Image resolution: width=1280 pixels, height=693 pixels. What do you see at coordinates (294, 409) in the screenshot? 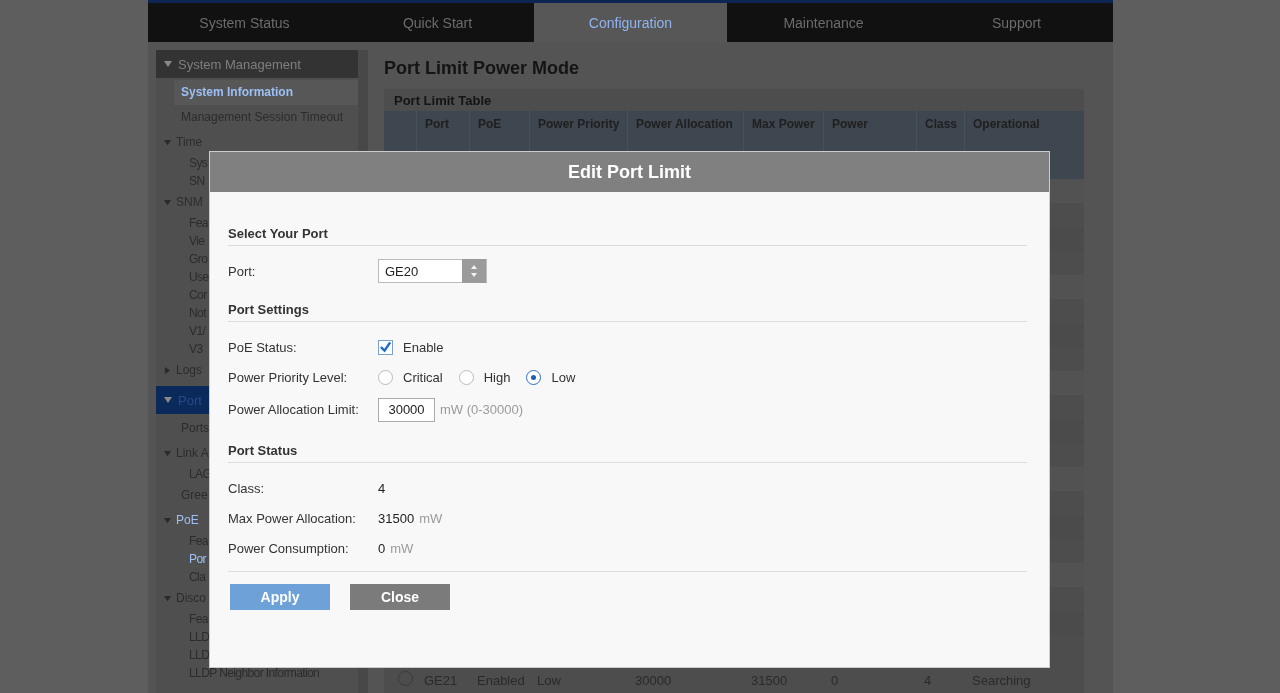
I see `field-label: Power Allocation Limit:` at bounding box center [294, 409].